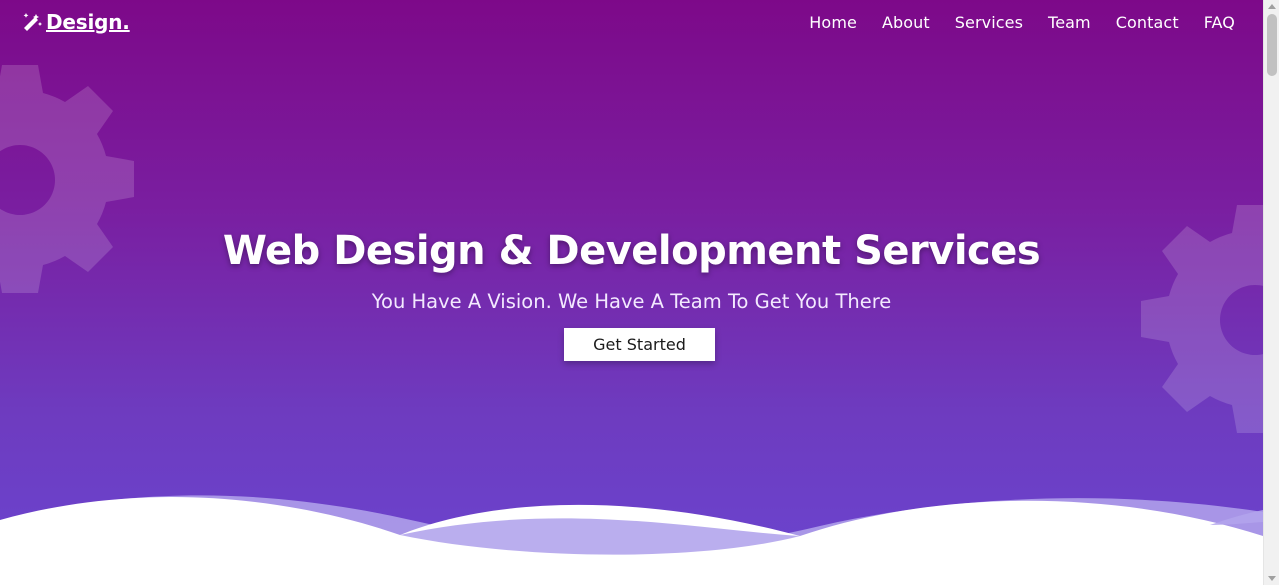  Describe the element at coordinates (1272, 6) in the screenshot. I see `scroll-up-arrow-icon` at that location.